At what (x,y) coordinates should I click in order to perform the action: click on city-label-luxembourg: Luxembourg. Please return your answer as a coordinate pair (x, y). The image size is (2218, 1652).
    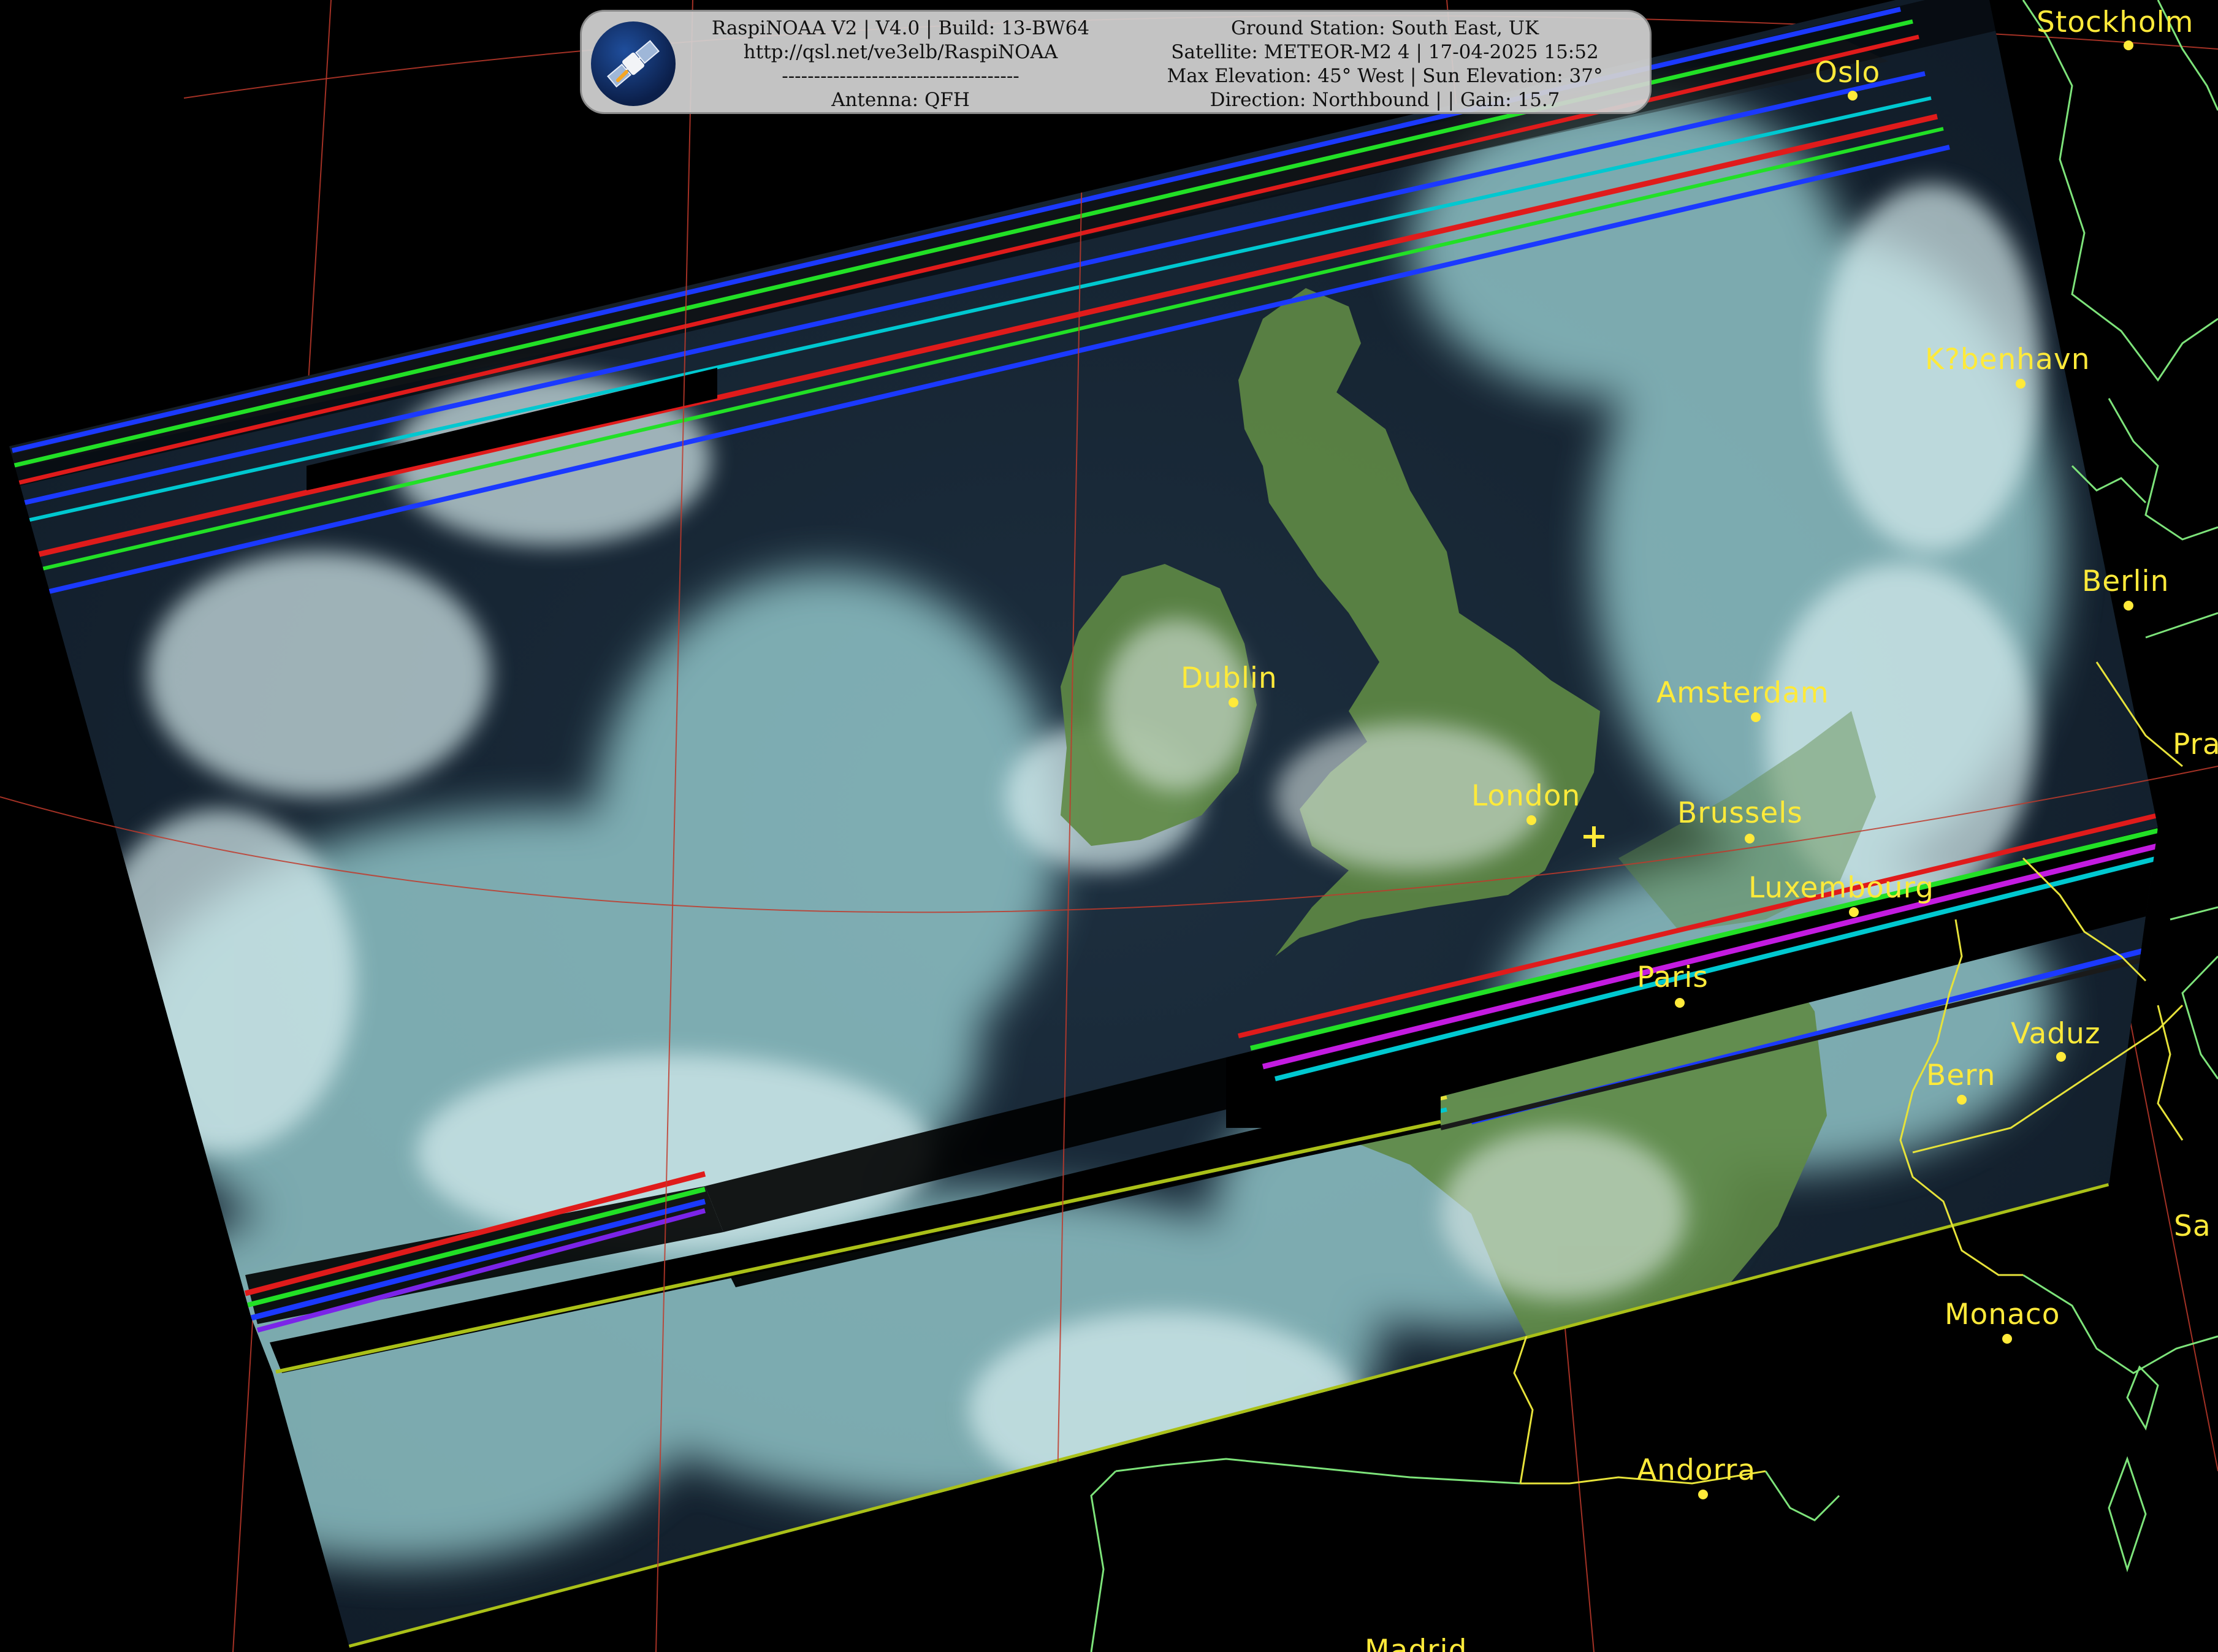
    Looking at the image, I should click on (1841, 888).